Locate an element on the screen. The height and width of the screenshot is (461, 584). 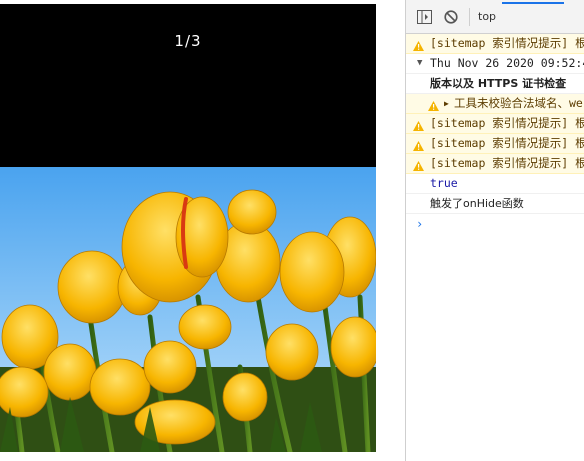
console-nested-warning-row: ▶ 工具未校验合法域名、we is located at coordinates (495, 104).